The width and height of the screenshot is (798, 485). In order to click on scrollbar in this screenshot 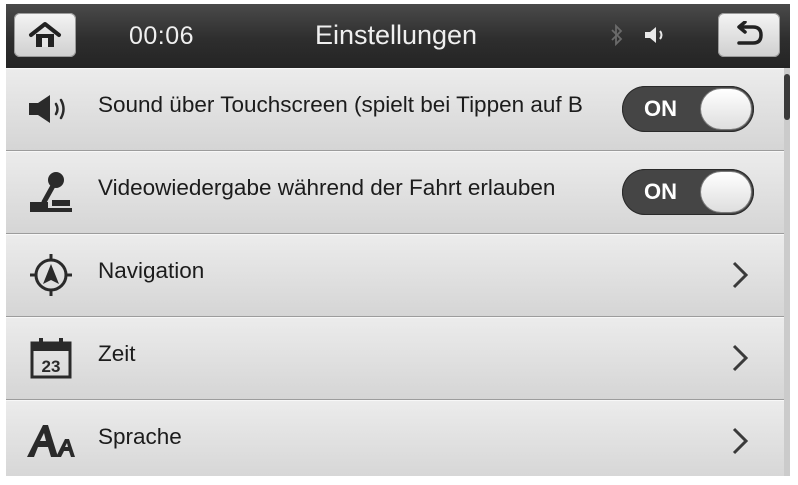, I will do `click(787, 272)`.